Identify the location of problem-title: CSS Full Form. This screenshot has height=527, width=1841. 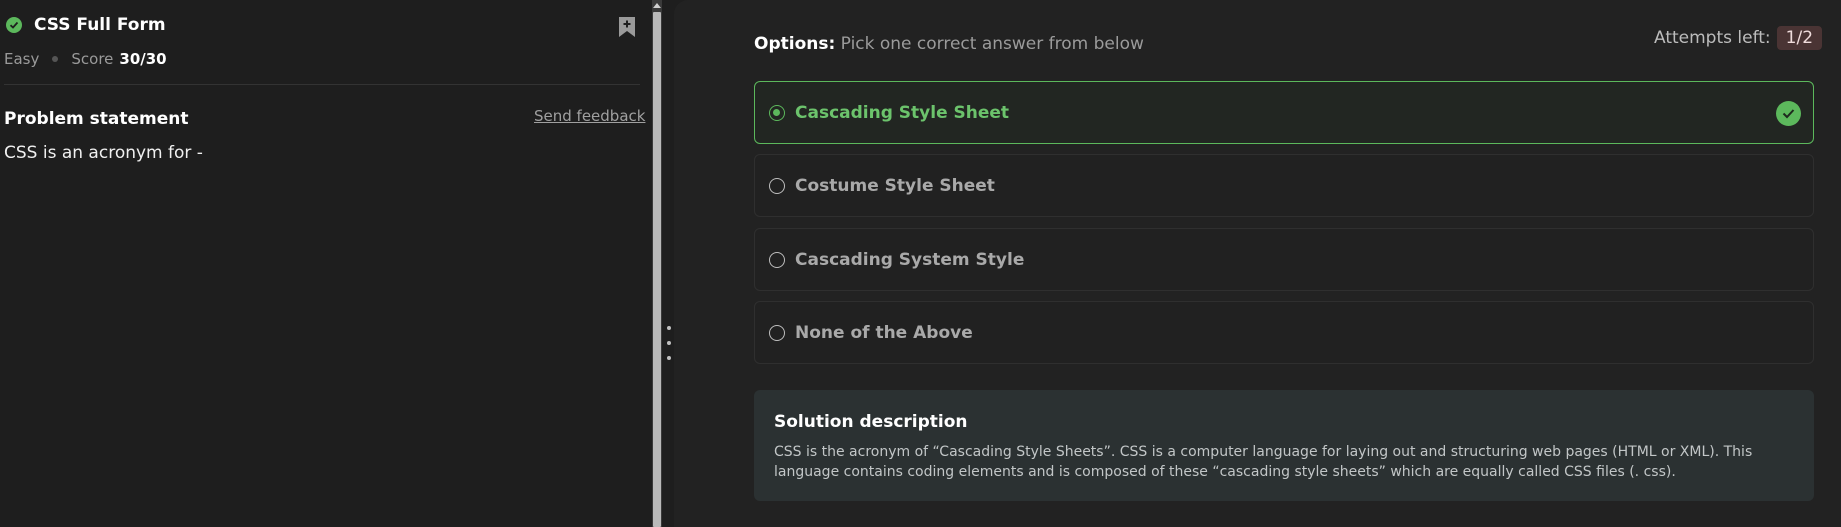
(100, 25).